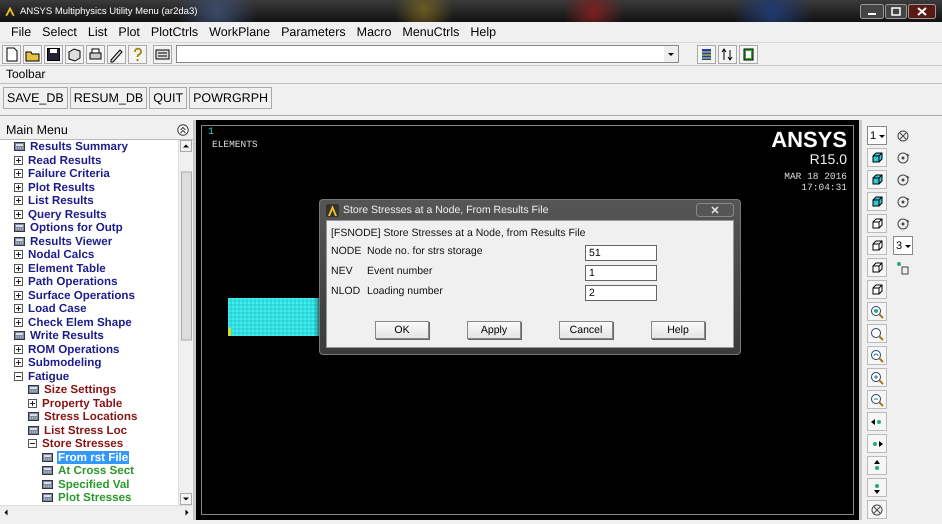 This screenshot has width=942, height=524. Describe the element at coordinates (98, 32) in the screenshot. I see `menu-item: List` at that location.